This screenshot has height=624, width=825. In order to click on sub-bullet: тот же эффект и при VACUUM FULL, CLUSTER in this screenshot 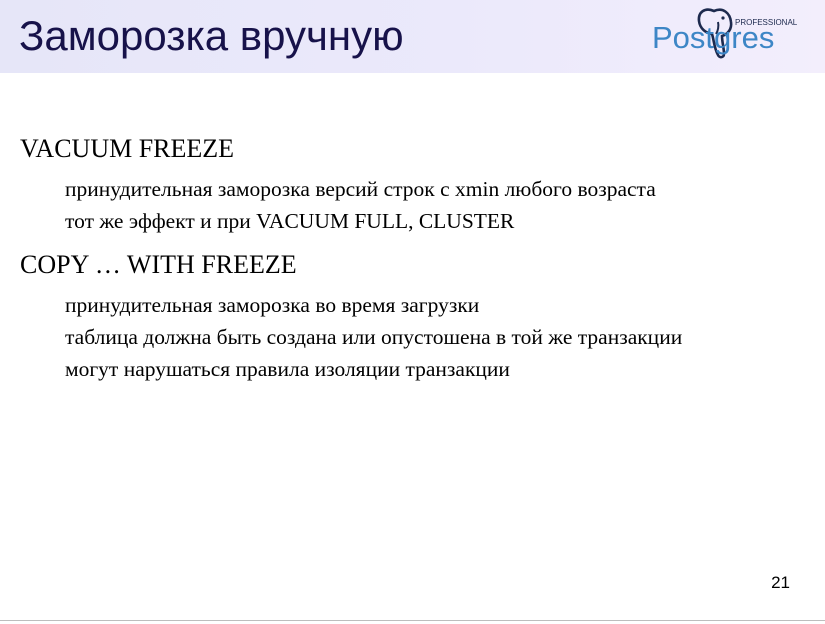, I will do `click(290, 221)`.